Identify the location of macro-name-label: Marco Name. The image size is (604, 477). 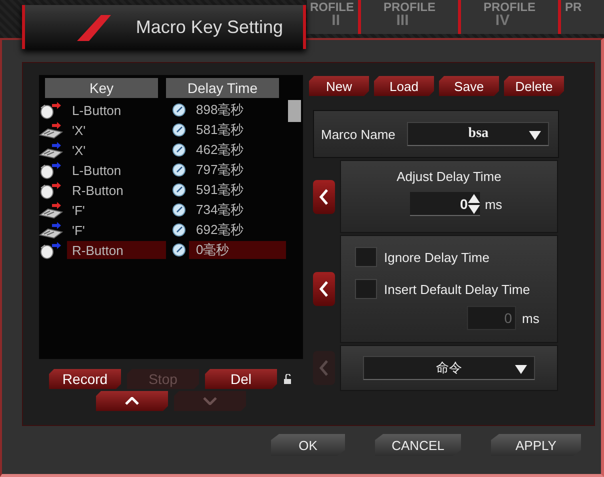
(358, 134).